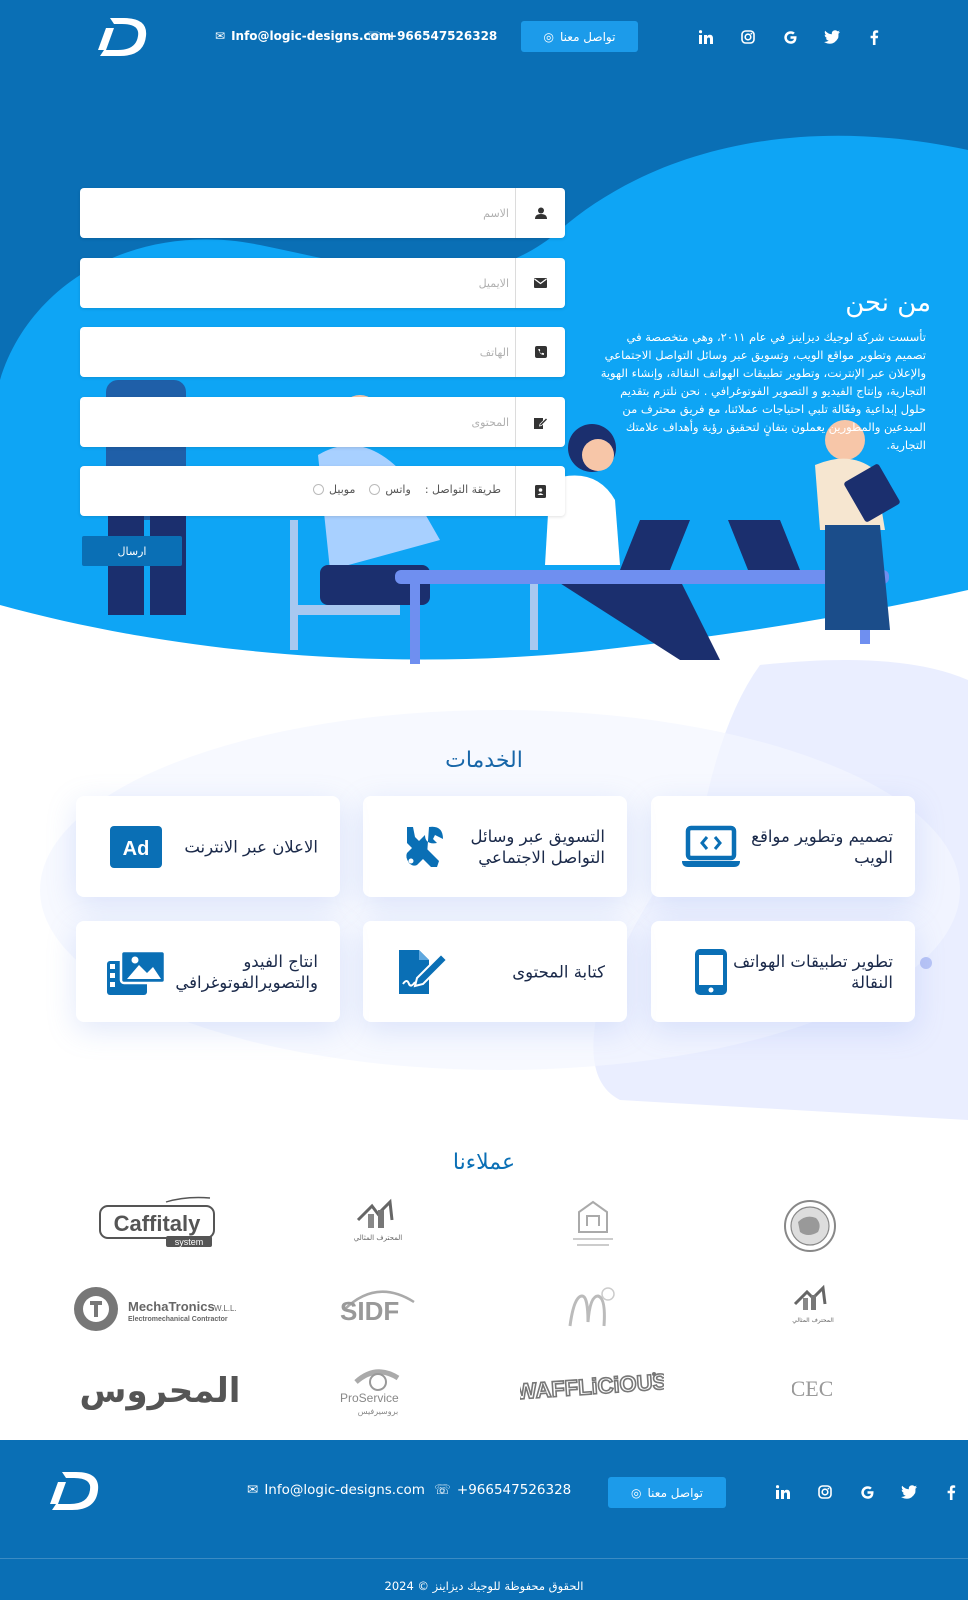 Image resolution: width=968 pixels, height=1600 pixels. What do you see at coordinates (540, 213) in the screenshot?
I see `user-icon` at bounding box center [540, 213].